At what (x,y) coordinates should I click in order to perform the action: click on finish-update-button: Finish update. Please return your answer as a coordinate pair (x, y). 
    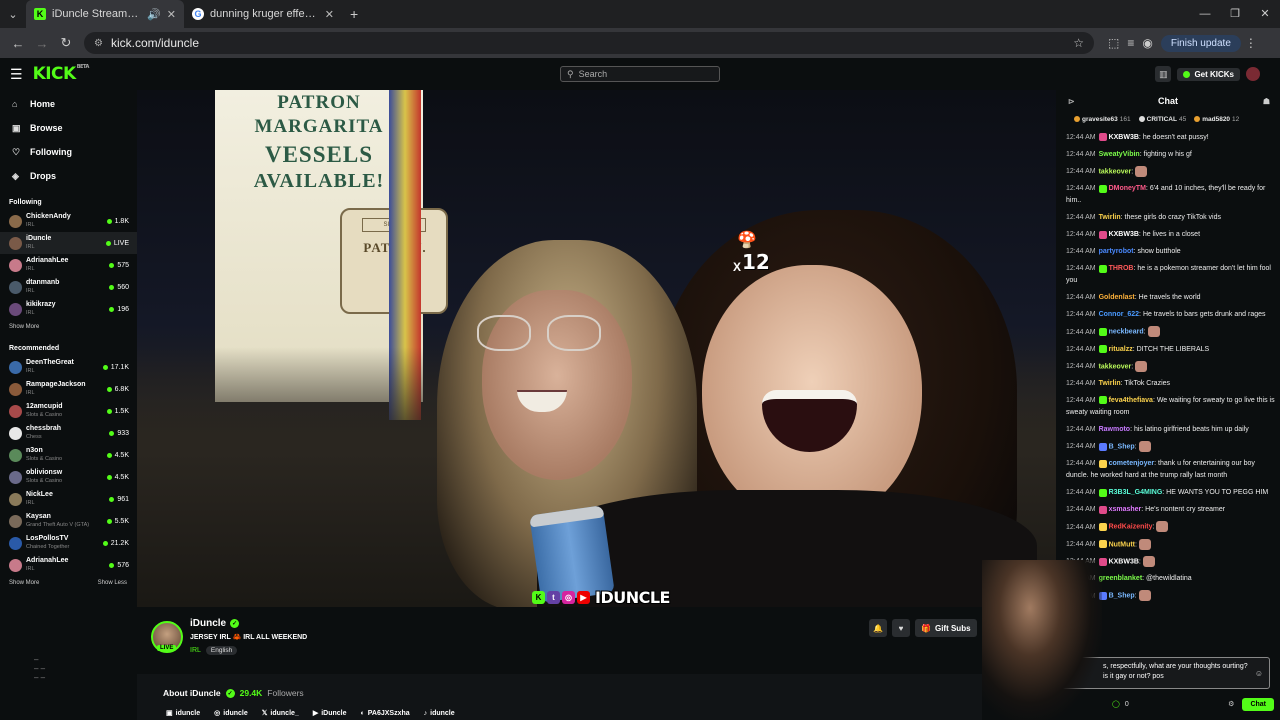
    Looking at the image, I should click on (1200, 43).